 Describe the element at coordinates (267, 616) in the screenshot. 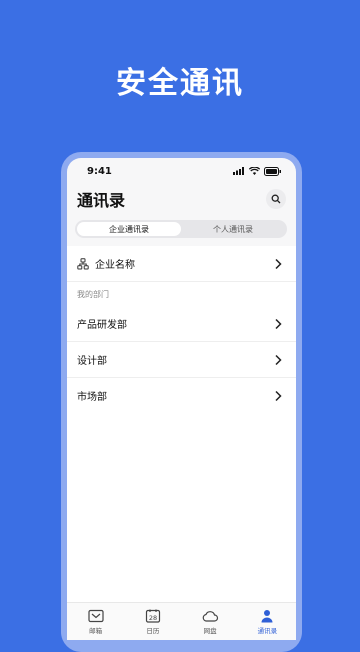

I see `contacts-icon` at that location.